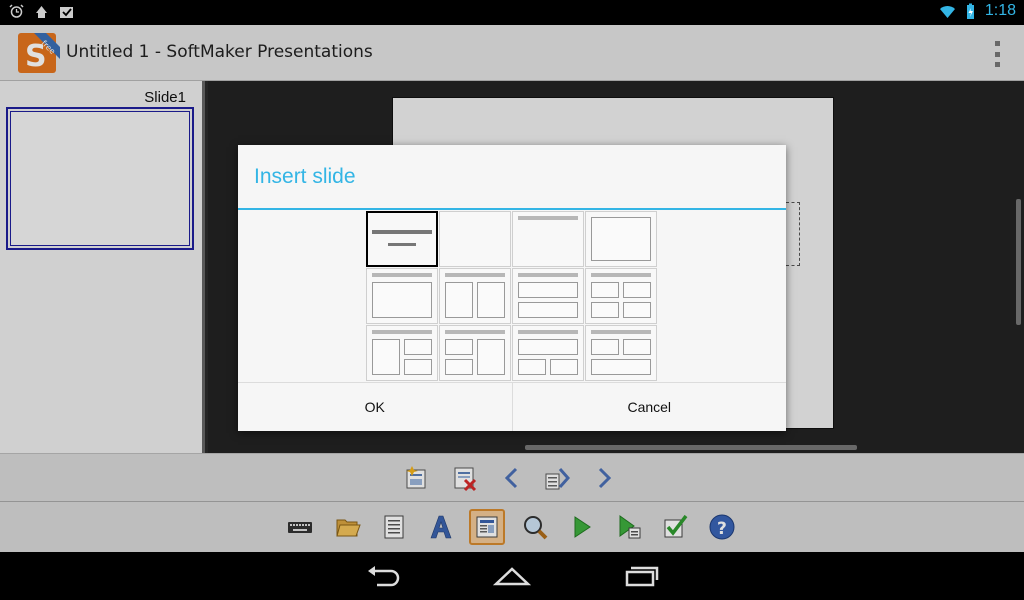  What do you see at coordinates (640, 576) in the screenshot?
I see `recent-apps-icon` at bounding box center [640, 576].